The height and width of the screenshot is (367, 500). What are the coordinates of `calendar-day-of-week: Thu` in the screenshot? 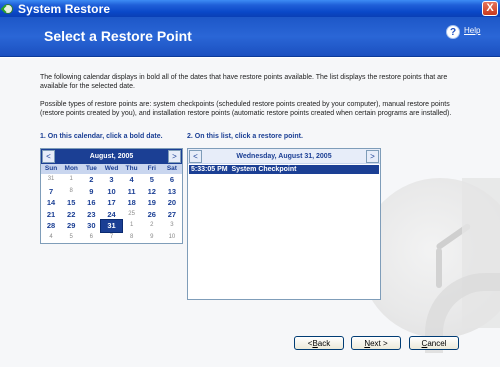 It's located at (131, 169).